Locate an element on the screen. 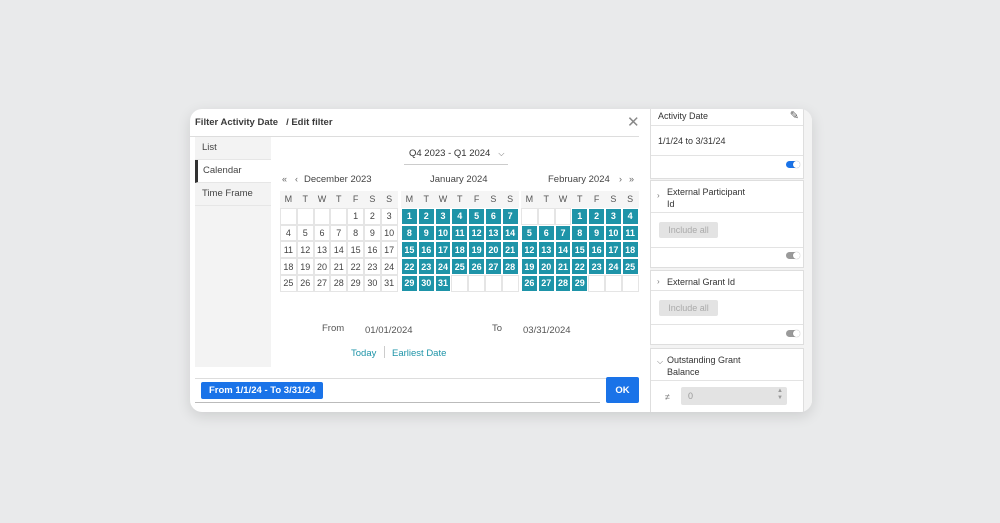 The image size is (1000, 523). next-month-icon: › is located at coordinates (620, 179).